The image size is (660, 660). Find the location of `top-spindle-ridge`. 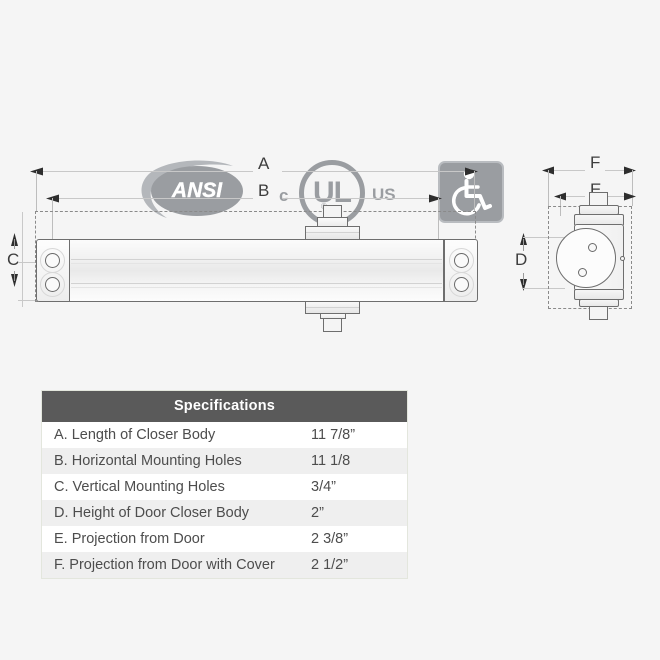

top-spindle-ridge is located at coordinates (332, 232).